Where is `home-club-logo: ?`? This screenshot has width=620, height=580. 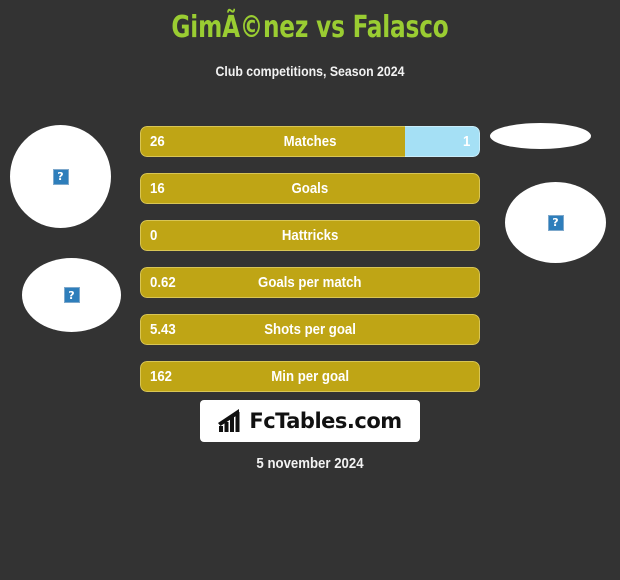
home-club-logo: ? is located at coordinates (71, 295).